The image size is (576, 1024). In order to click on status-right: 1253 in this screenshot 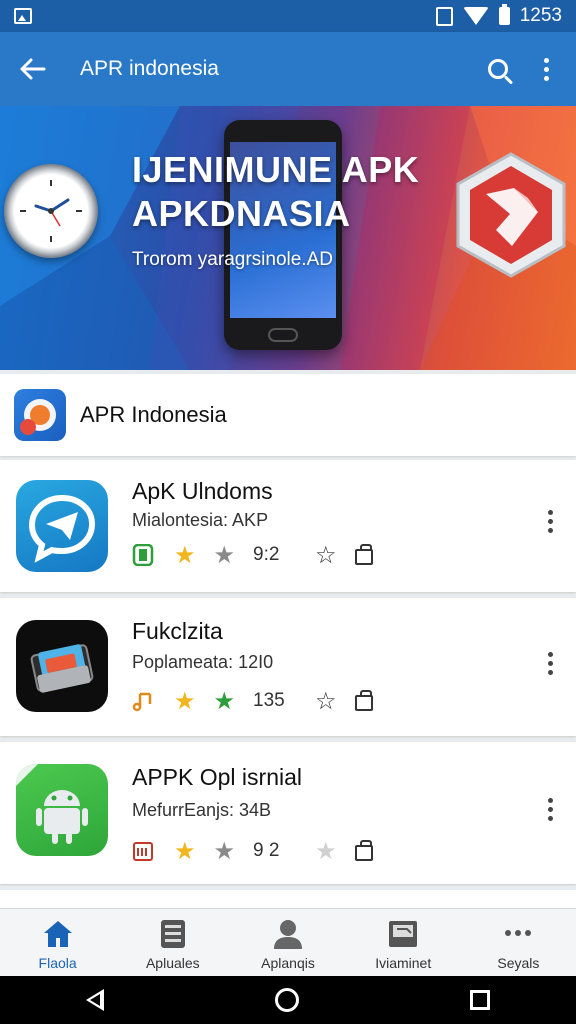, I will do `click(498, 15)`.